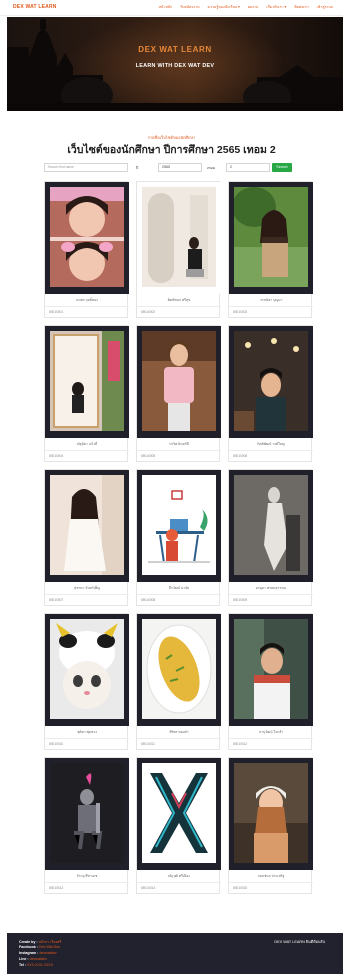 The height and width of the screenshot is (974, 343). What do you see at coordinates (240, 600) in the screenshot?
I see `student-code: 65010009` at bounding box center [240, 600].